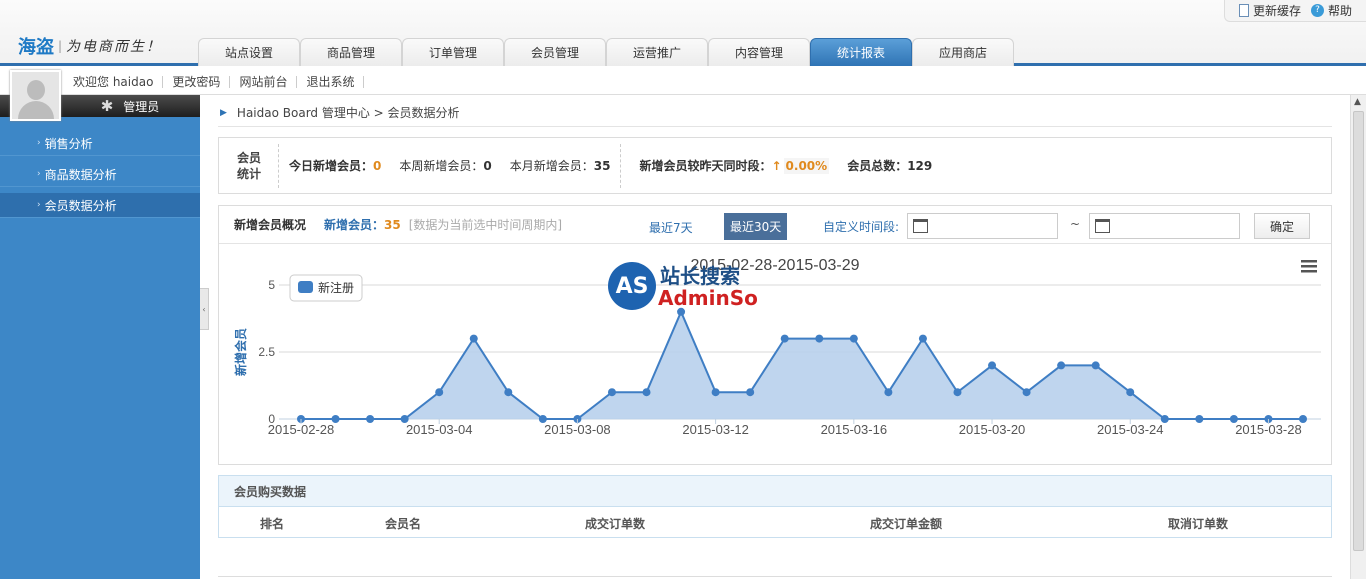 The width and height of the screenshot is (1366, 579). I want to click on tab-members: 会员管理, so click(555, 52).